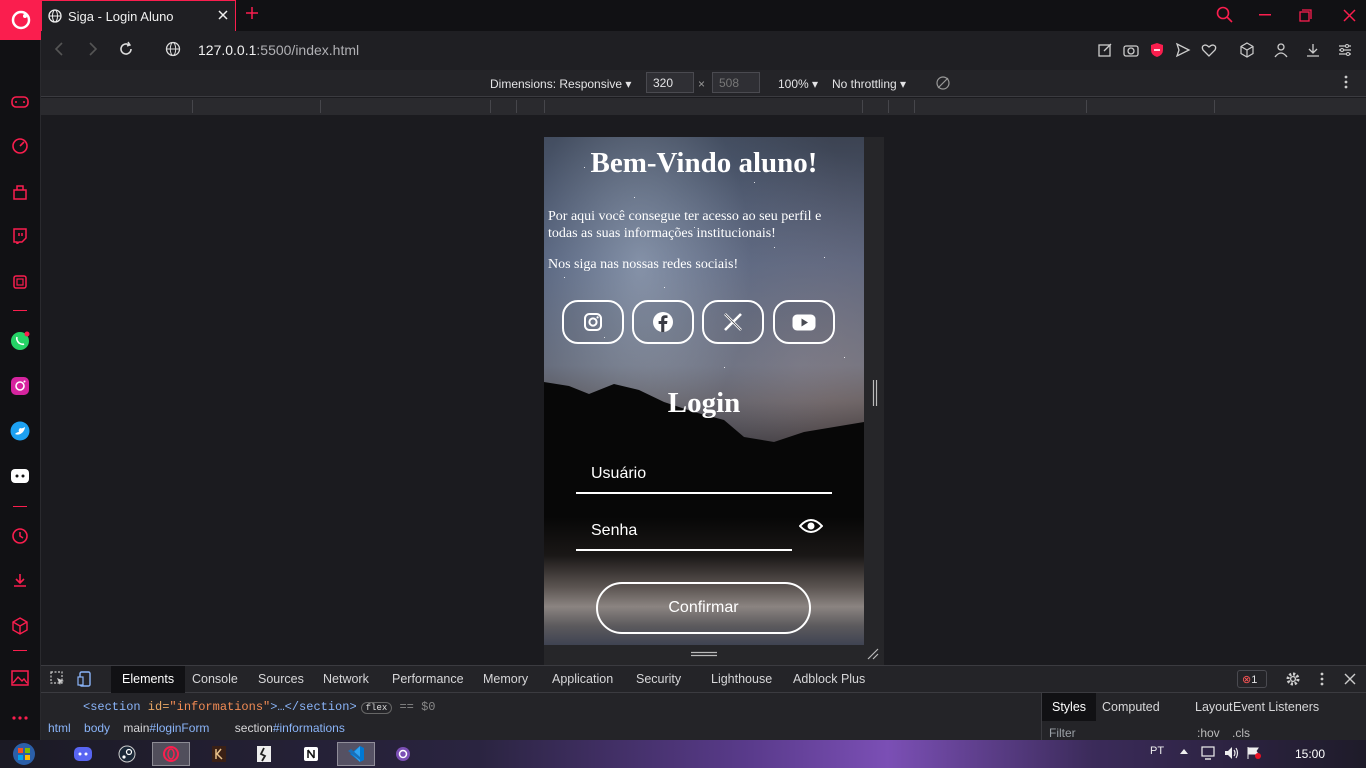  Describe the element at coordinates (126, 49) in the screenshot. I see `reload-icon` at that location.